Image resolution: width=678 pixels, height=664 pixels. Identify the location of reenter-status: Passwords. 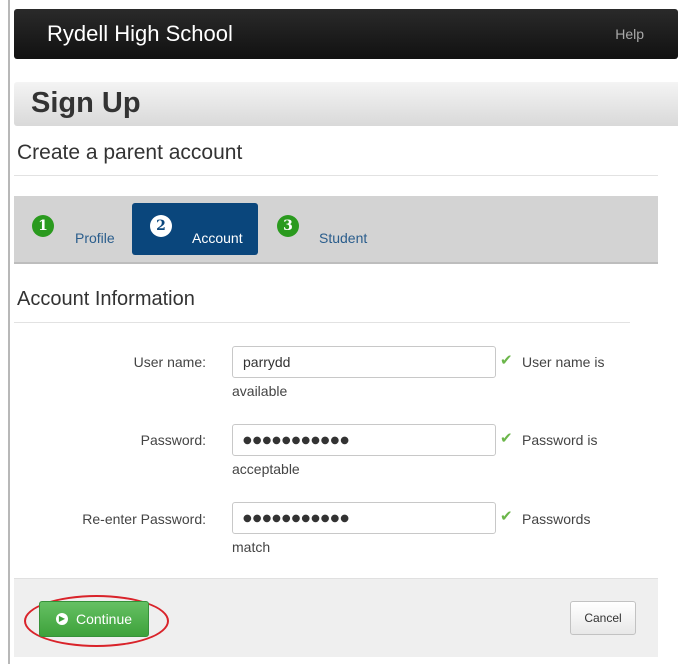
(556, 519).